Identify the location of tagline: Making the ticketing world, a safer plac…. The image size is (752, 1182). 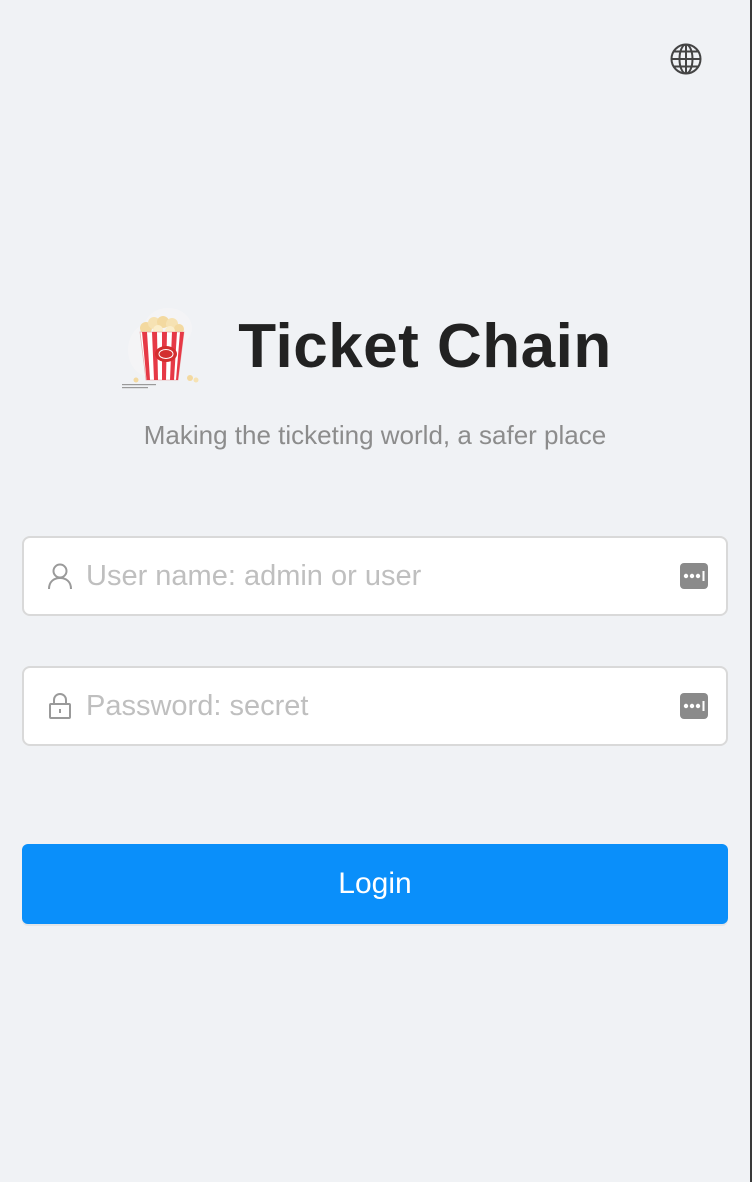
(375, 435).